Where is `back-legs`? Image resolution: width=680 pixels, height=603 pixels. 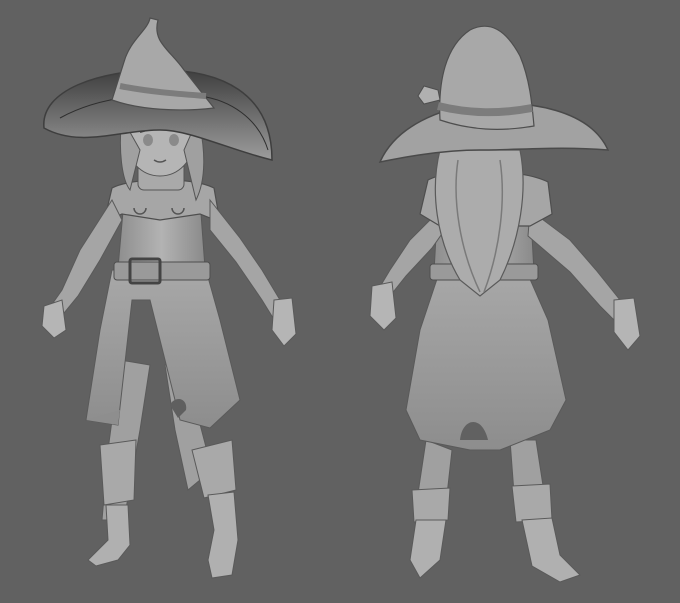 back-legs is located at coordinates (495, 511).